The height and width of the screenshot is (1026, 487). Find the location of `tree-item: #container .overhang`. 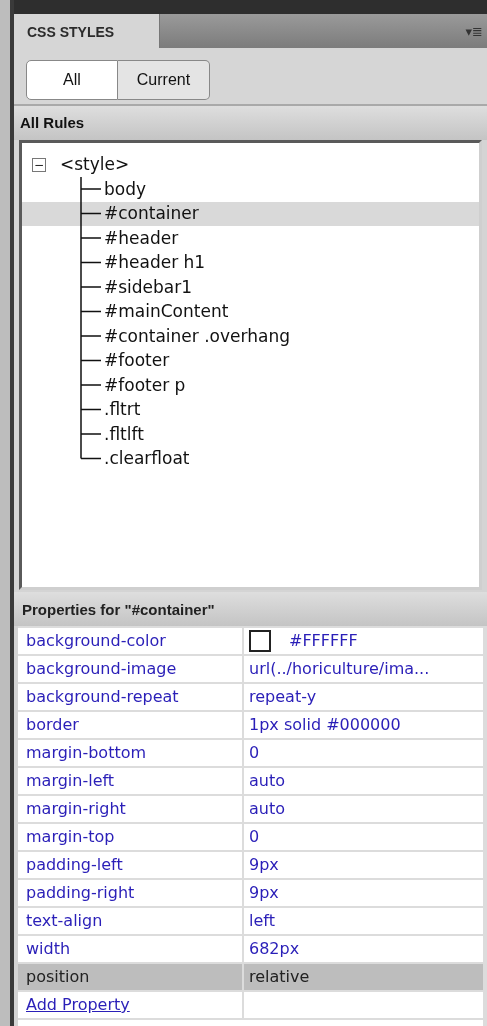

tree-item: #container .overhang is located at coordinates (250, 336).